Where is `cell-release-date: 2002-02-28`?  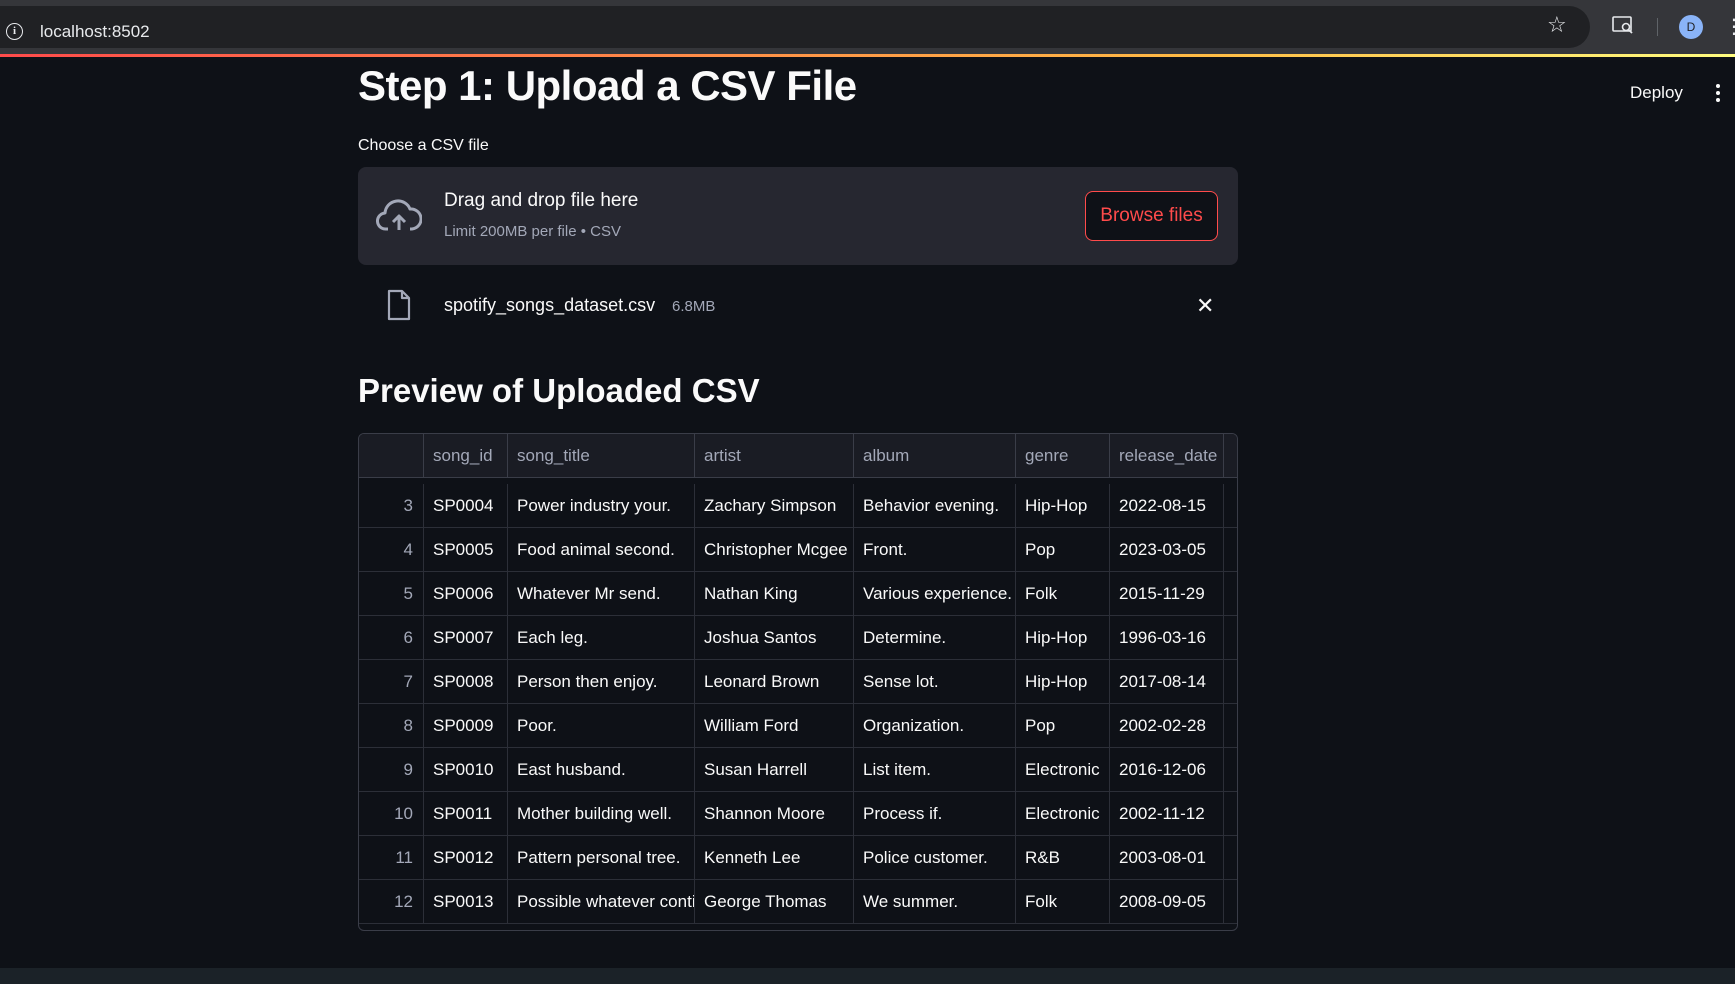 cell-release-date: 2002-02-28 is located at coordinates (1167, 726).